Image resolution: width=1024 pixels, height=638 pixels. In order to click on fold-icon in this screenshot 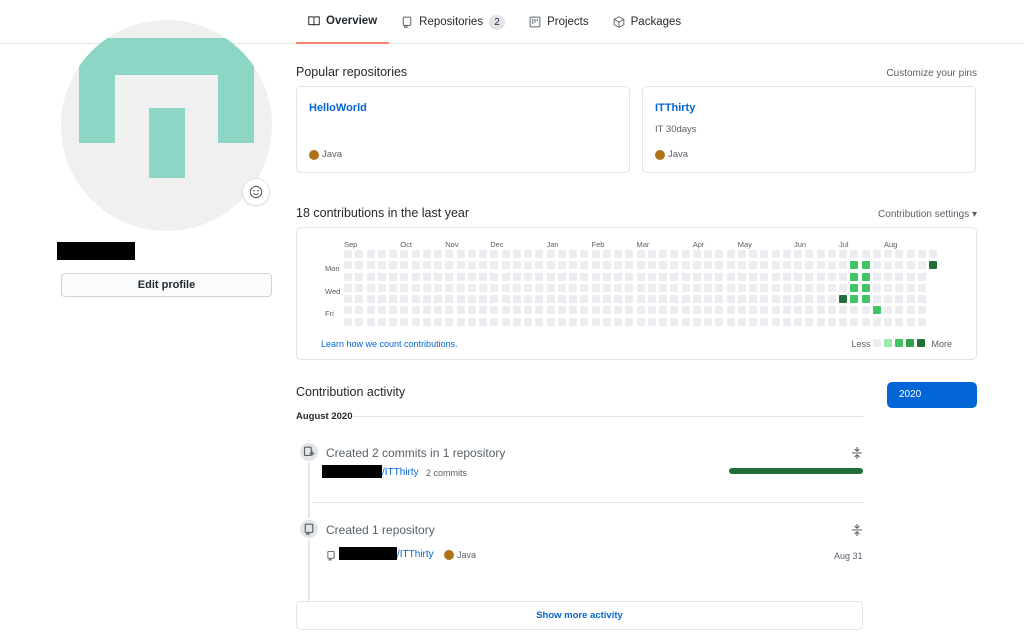, I will do `click(857, 453)`.